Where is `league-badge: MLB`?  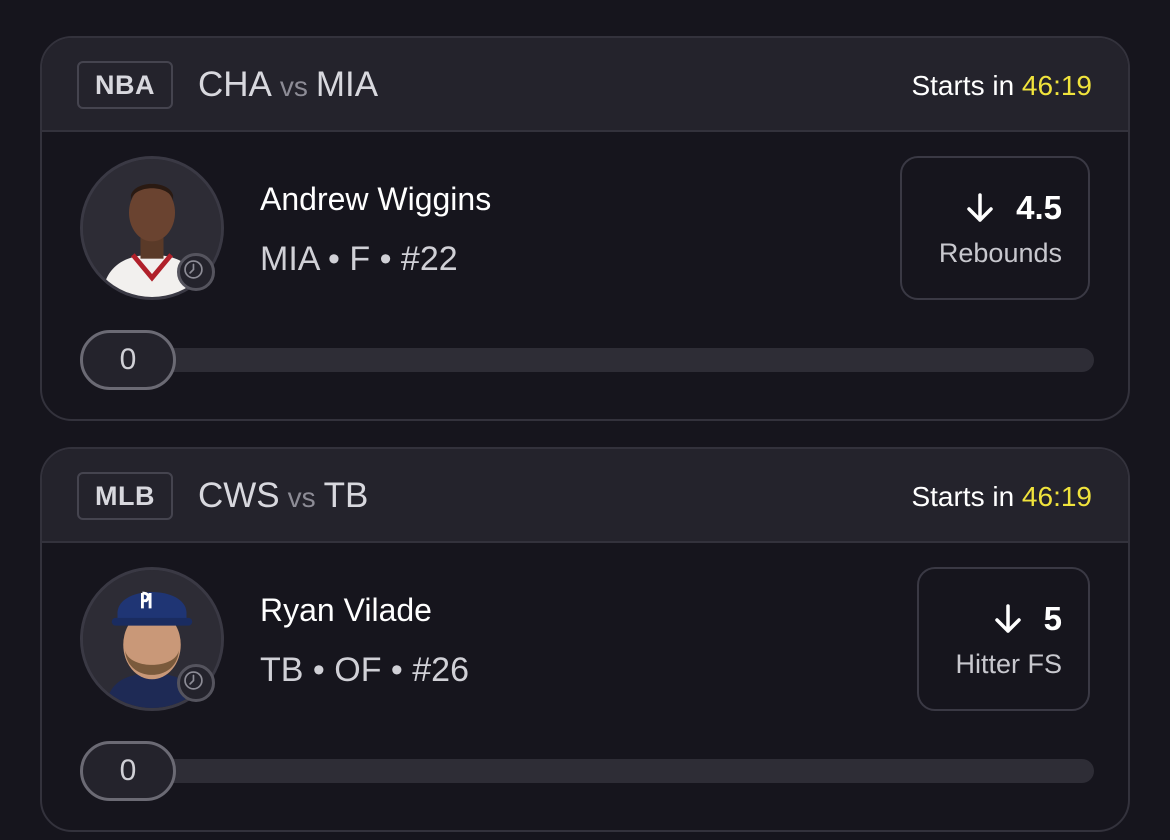 league-badge: MLB is located at coordinates (125, 496).